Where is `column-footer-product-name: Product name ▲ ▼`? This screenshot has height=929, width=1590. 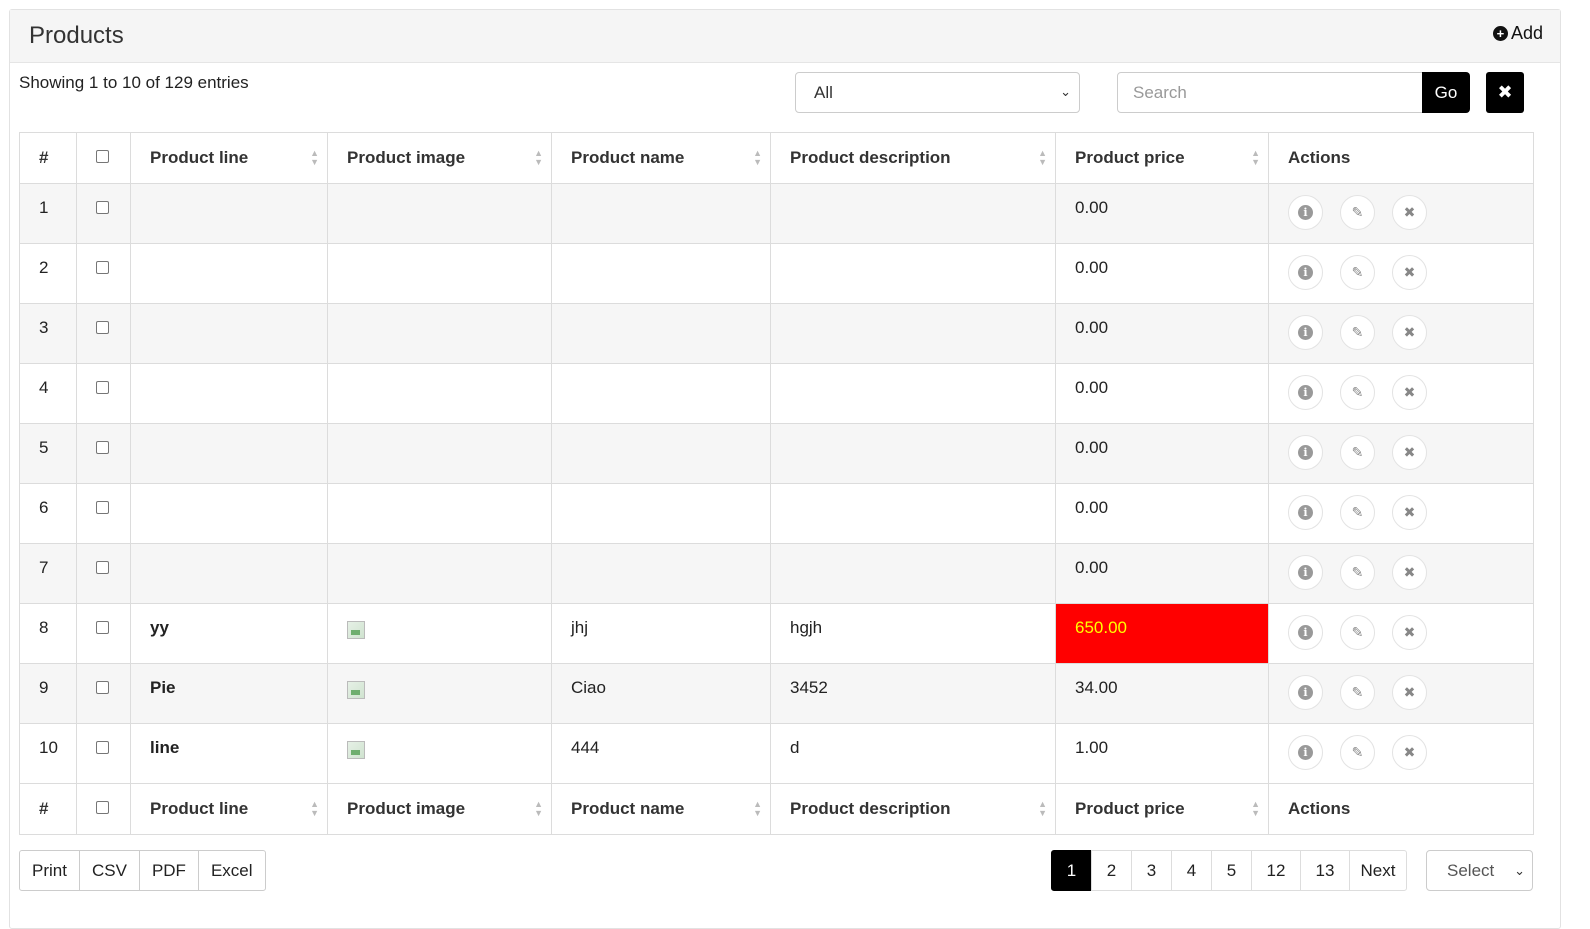
column-footer-product-name: Product name ▲ ▼ is located at coordinates (661, 809).